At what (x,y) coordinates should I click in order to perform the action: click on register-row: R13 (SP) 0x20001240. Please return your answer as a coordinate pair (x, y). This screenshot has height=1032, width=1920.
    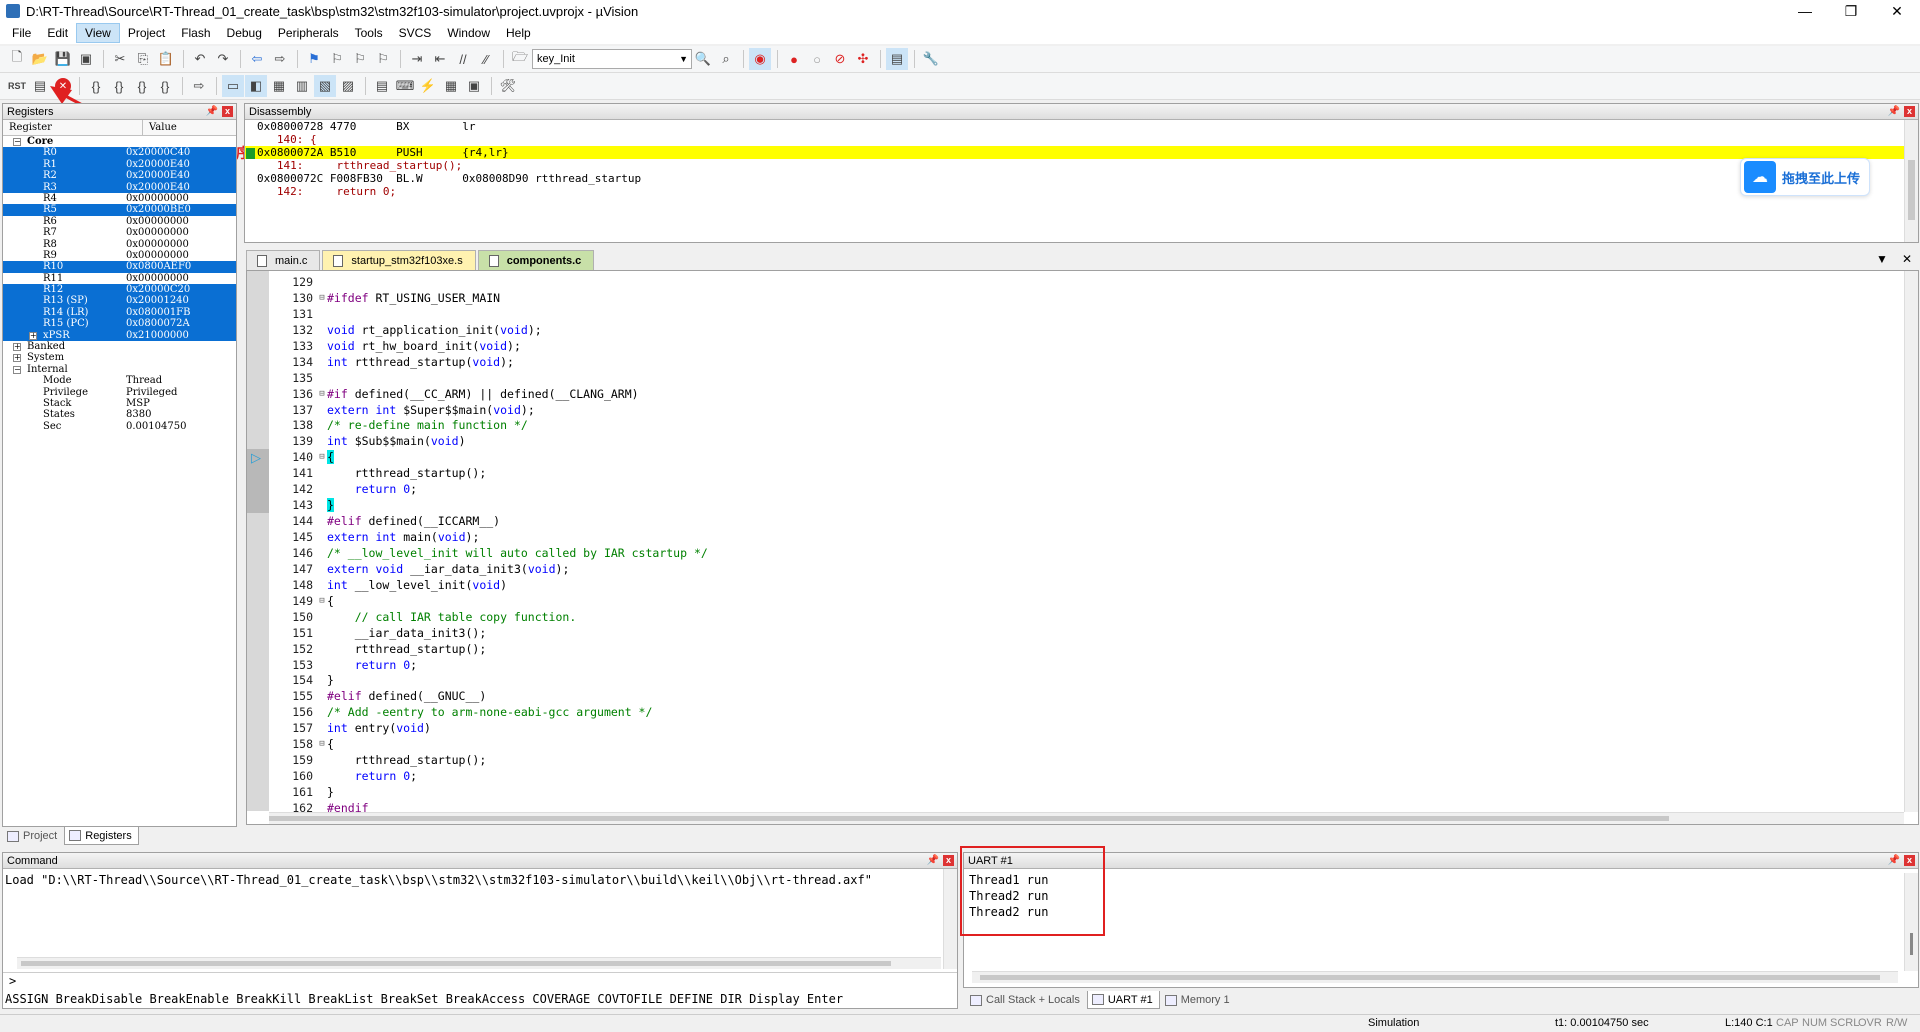
    Looking at the image, I should click on (119, 301).